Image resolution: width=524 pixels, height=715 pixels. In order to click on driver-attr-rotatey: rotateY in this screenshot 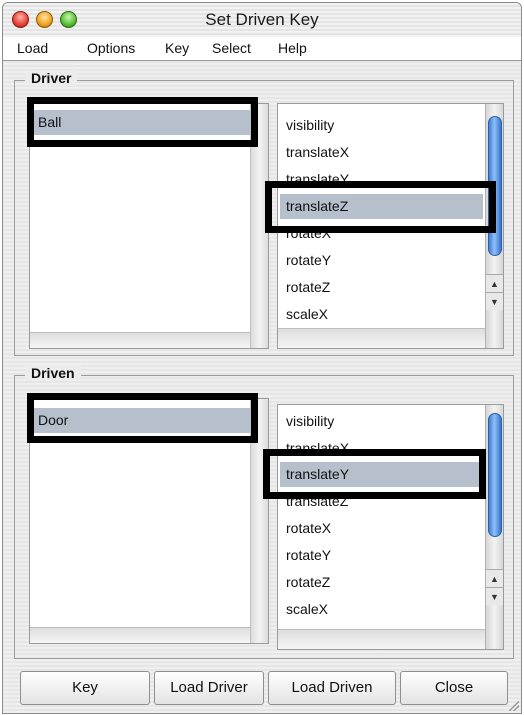, I will do `click(390, 260)`.